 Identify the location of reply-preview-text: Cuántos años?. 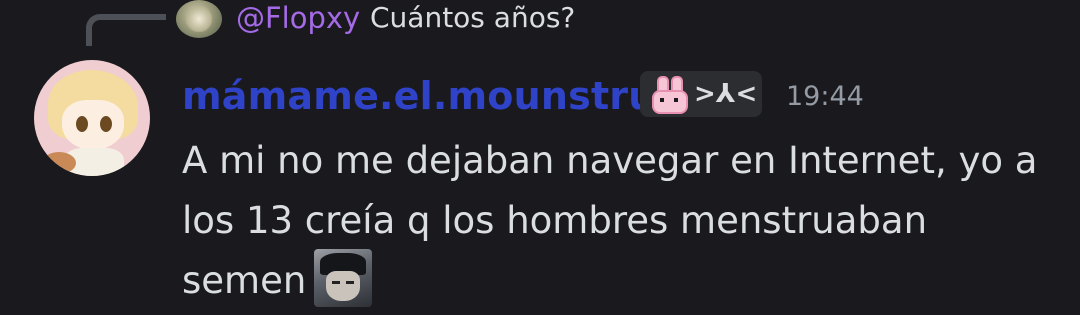
(472, 18).